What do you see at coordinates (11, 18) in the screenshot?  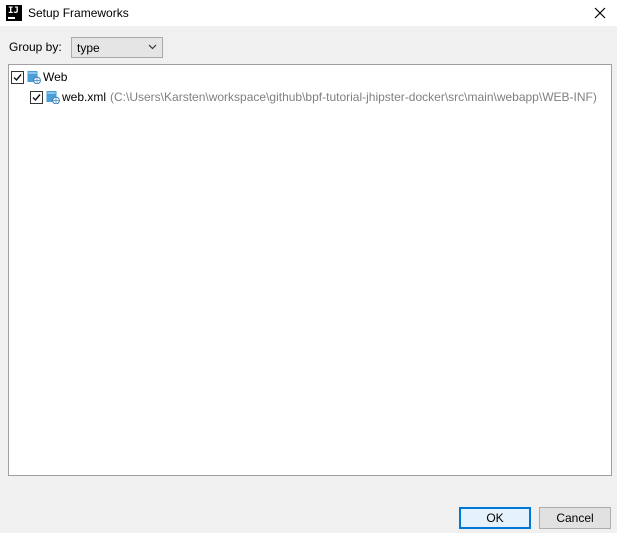 I see `app-icon-bar` at bounding box center [11, 18].